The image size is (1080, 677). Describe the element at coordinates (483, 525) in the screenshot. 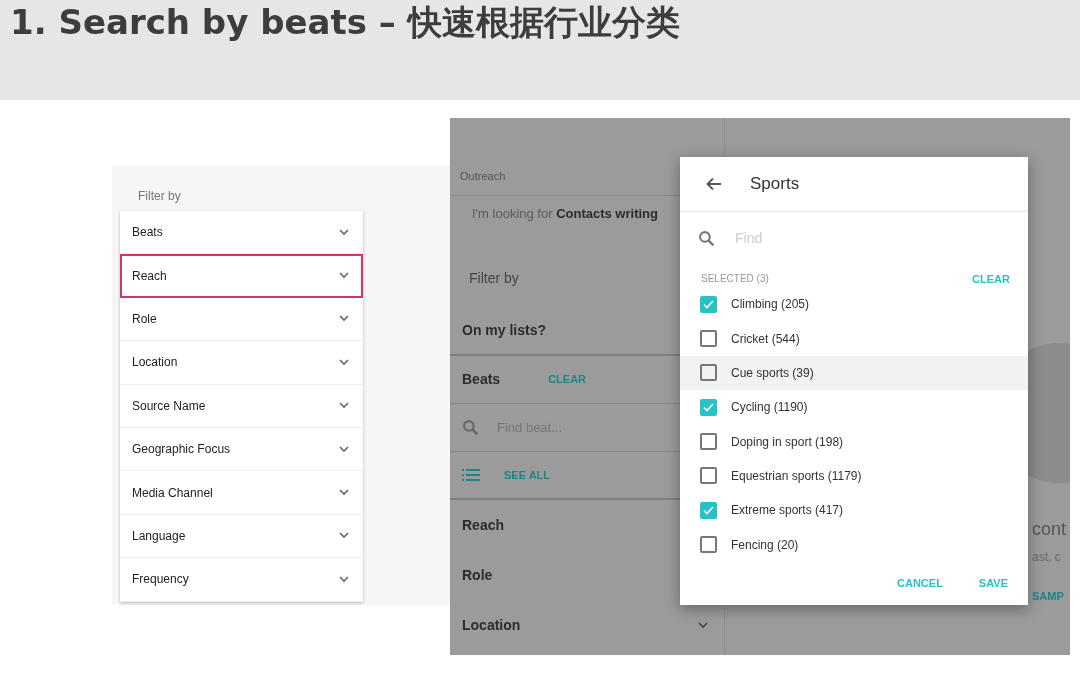

I see `section-label: Reach` at that location.